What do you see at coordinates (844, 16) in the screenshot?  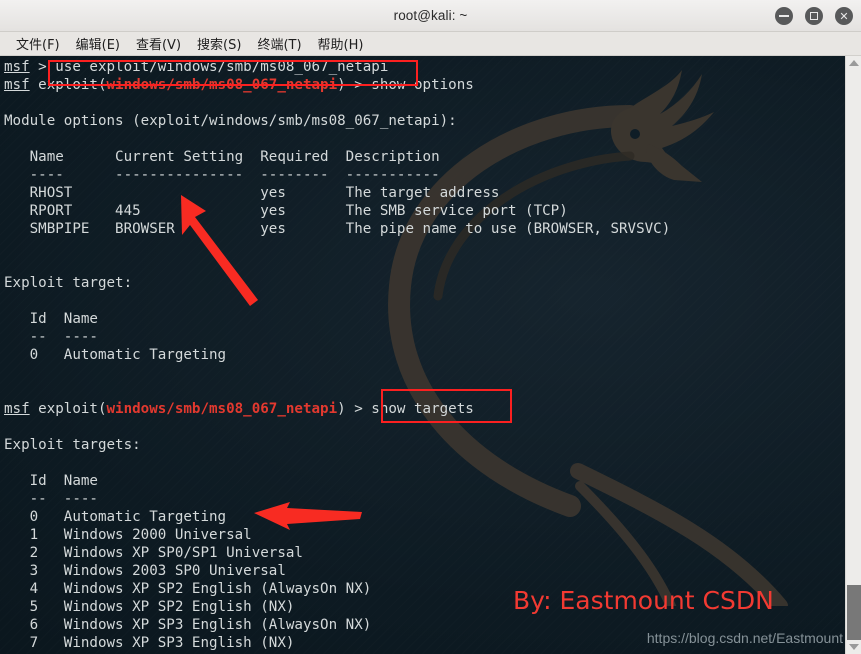 I see `close-button: ✕` at bounding box center [844, 16].